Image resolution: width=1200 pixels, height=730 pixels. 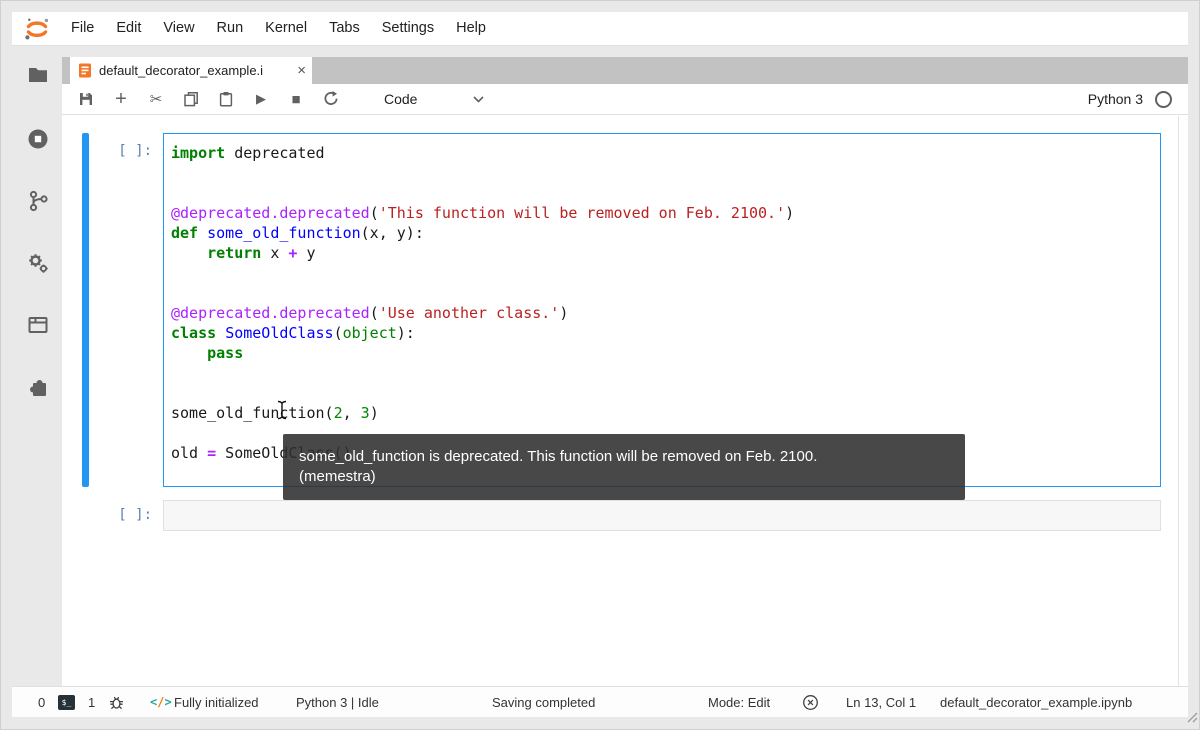 What do you see at coordinates (369, 333) in the screenshot?
I see `code-token: object` at bounding box center [369, 333].